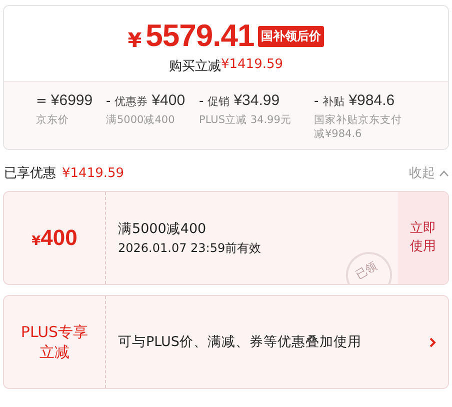  I want to click on breakdown-amount: ¥6999, so click(71, 100).